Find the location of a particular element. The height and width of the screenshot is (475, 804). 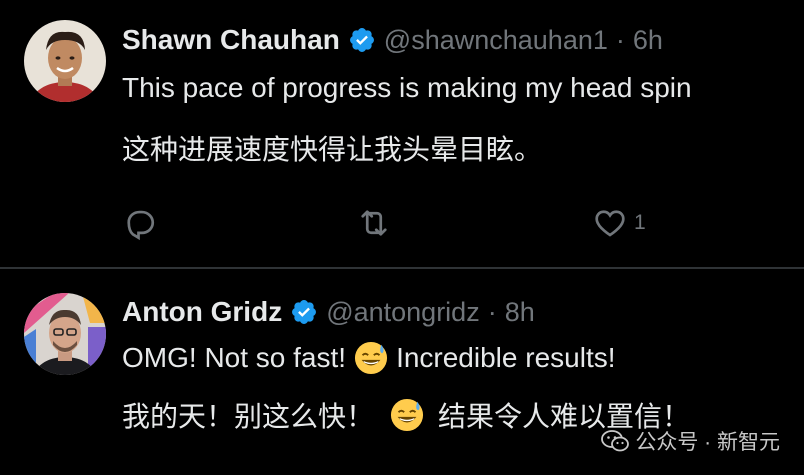

author-handle: @antongridz is located at coordinates (403, 312).